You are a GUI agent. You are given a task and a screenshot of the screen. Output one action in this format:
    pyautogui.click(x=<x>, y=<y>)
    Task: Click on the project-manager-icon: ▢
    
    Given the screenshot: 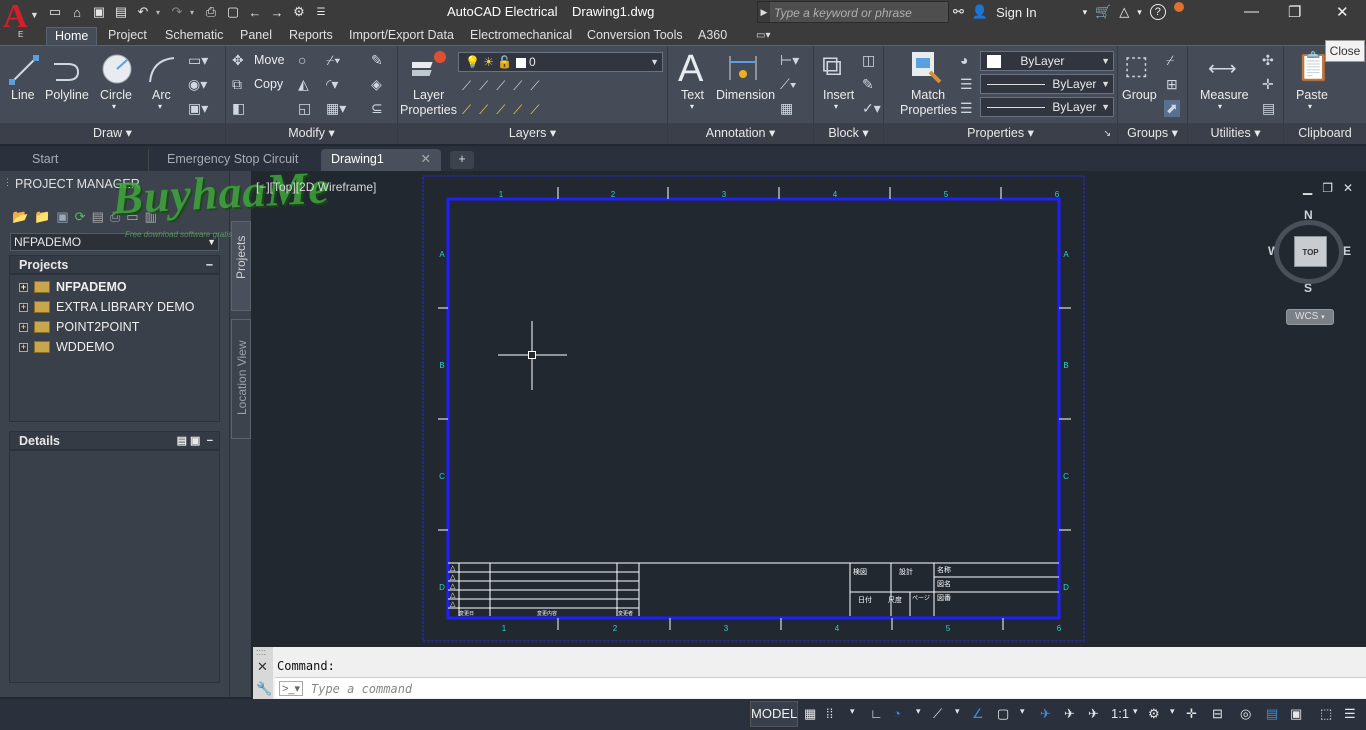 What is the action you would take?
    pyautogui.click(x=233, y=12)
    